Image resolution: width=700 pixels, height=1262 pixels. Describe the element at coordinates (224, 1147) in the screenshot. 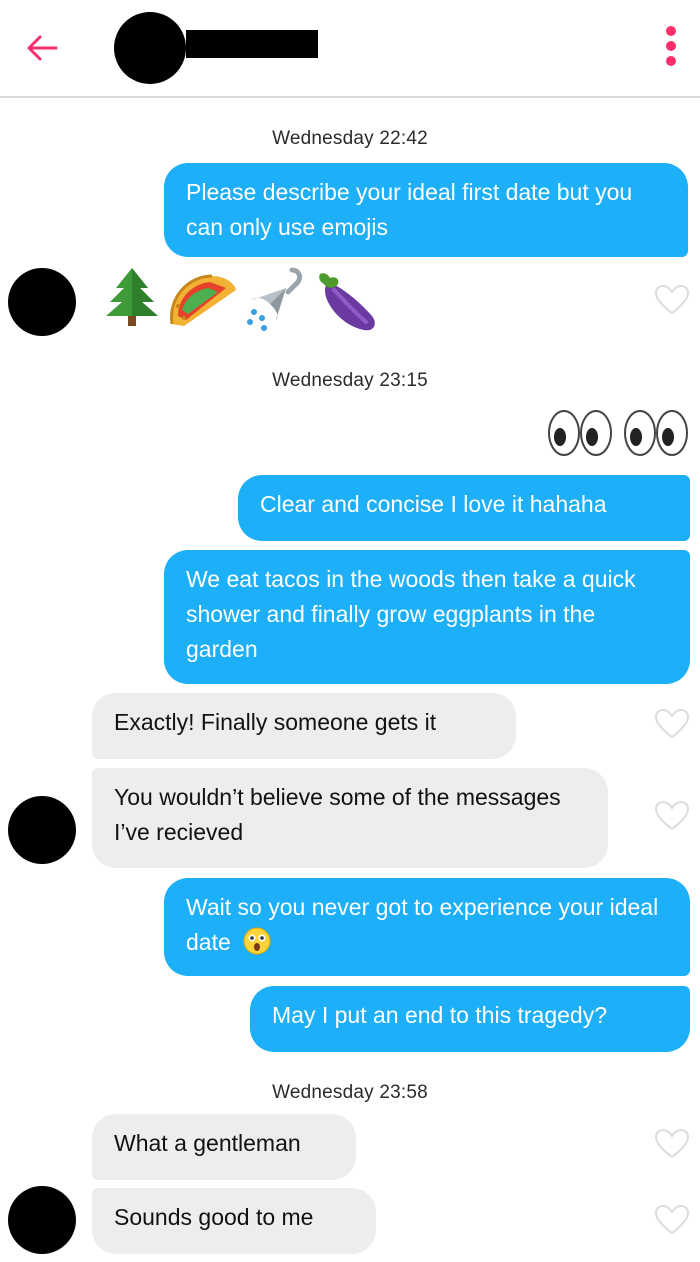

I see `incoming-message: What a gentleman` at that location.